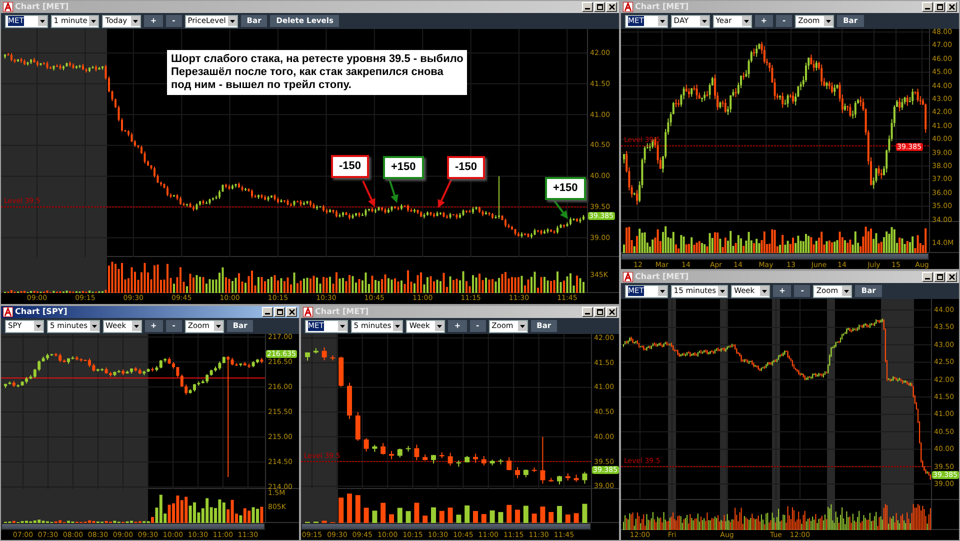 The image size is (960, 541). I want to click on trade-callout: +150, so click(565, 188).